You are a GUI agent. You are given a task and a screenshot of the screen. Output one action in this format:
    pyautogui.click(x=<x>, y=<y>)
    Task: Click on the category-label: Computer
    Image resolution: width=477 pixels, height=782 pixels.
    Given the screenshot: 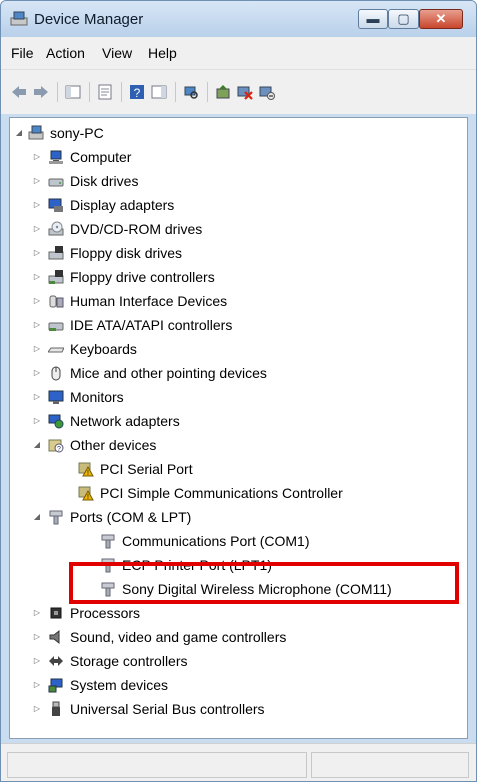 What is the action you would take?
    pyautogui.click(x=101, y=157)
    